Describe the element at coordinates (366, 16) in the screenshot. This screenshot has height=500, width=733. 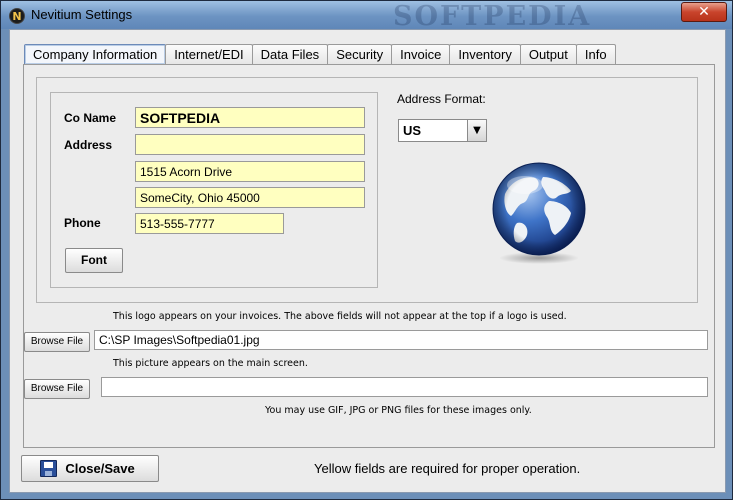
I see `title-bar: N Nevitium Settings SOFTPEDIA ✕` at that location.